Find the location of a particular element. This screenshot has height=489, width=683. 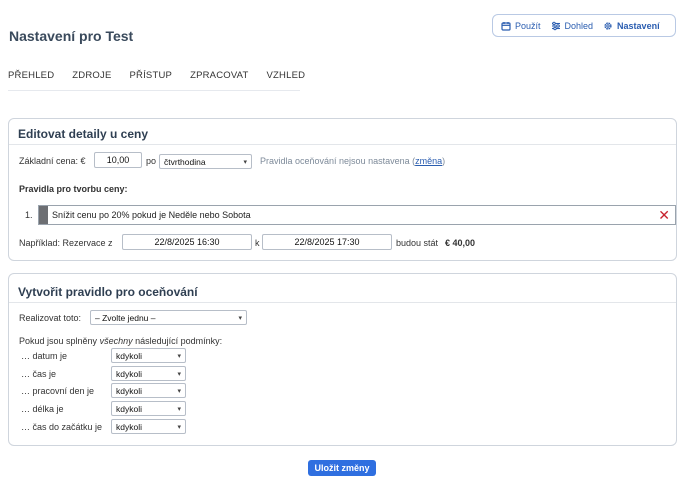

per-label: po is located at coordinates (151, 161).